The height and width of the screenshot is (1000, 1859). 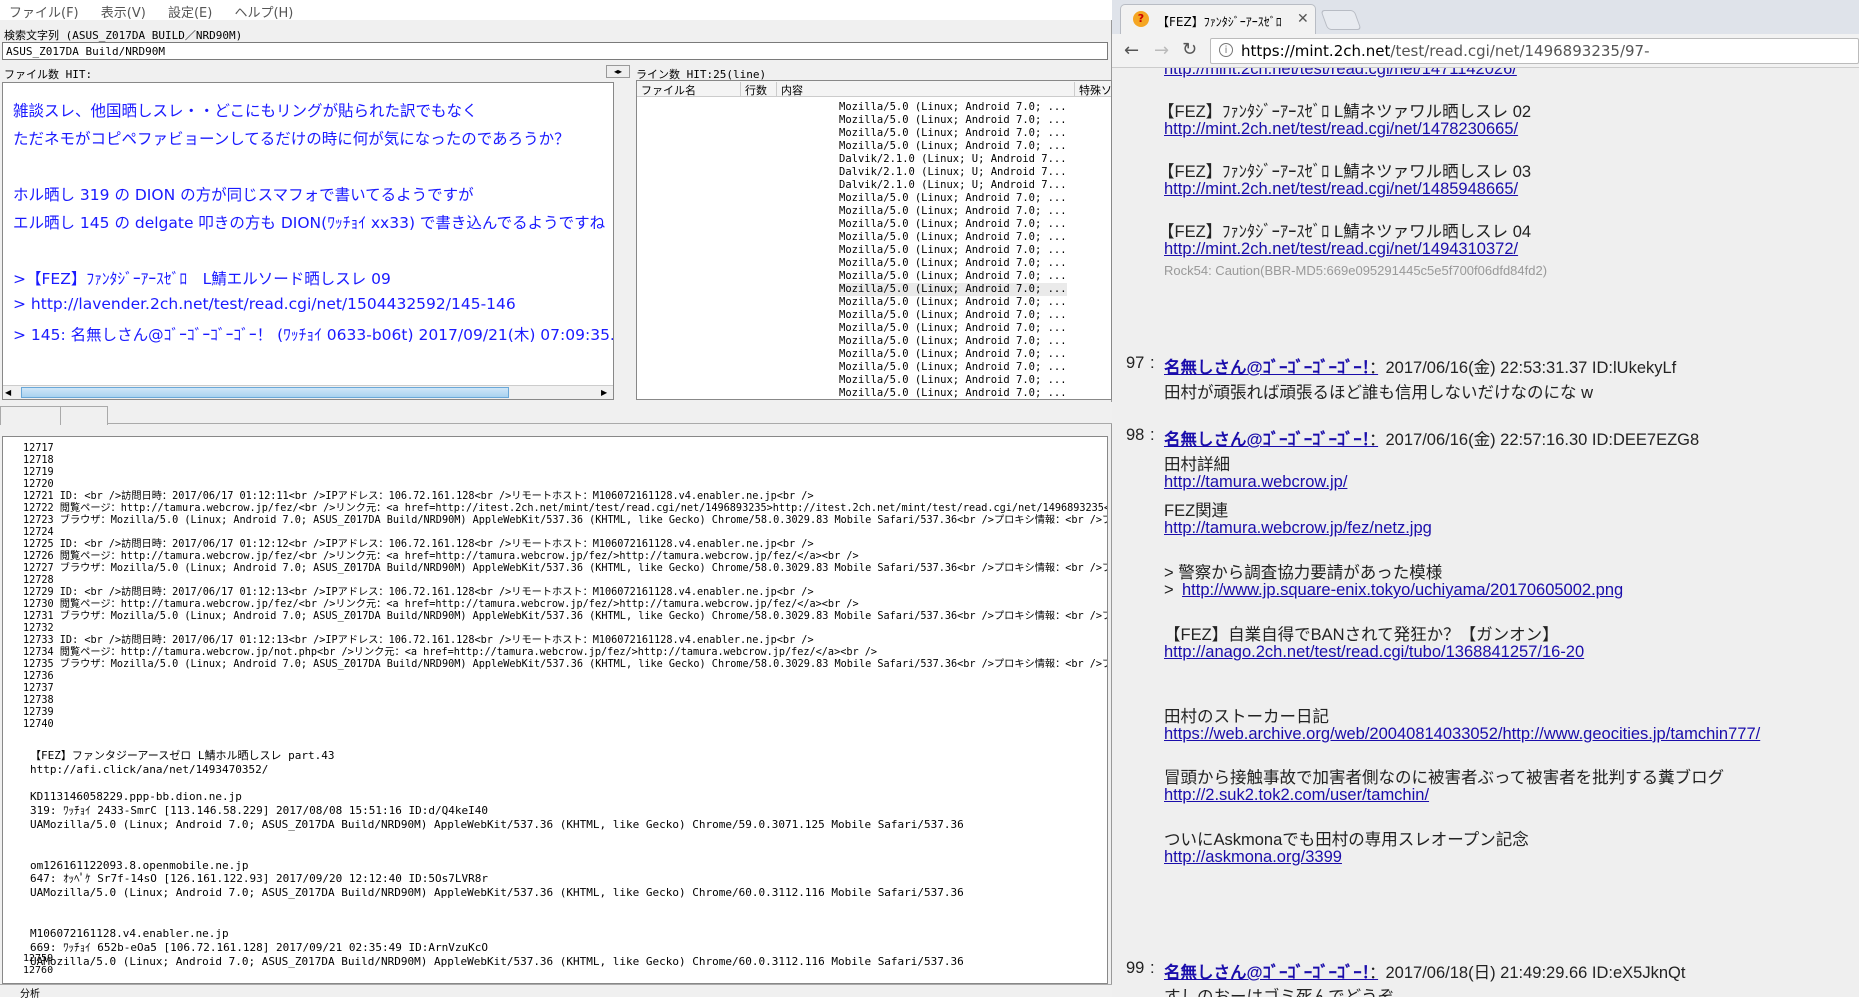 I want to click on post-text: 田村詳細, so click(x=1197, y=465).